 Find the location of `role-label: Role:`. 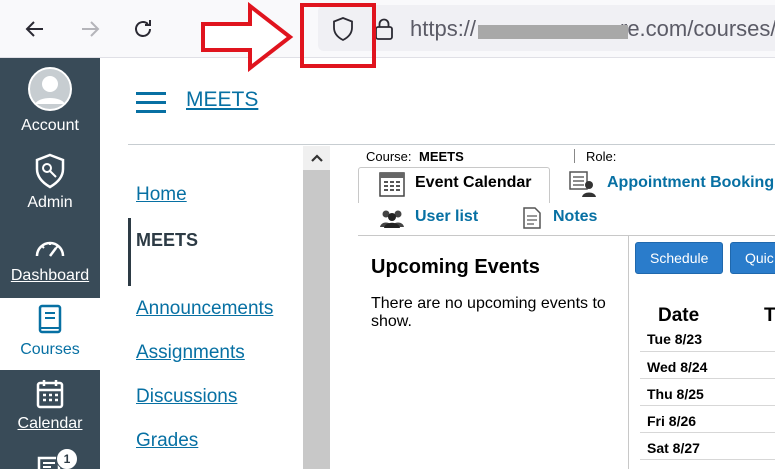

role-label: Role: is located at coordinates (601, 156).